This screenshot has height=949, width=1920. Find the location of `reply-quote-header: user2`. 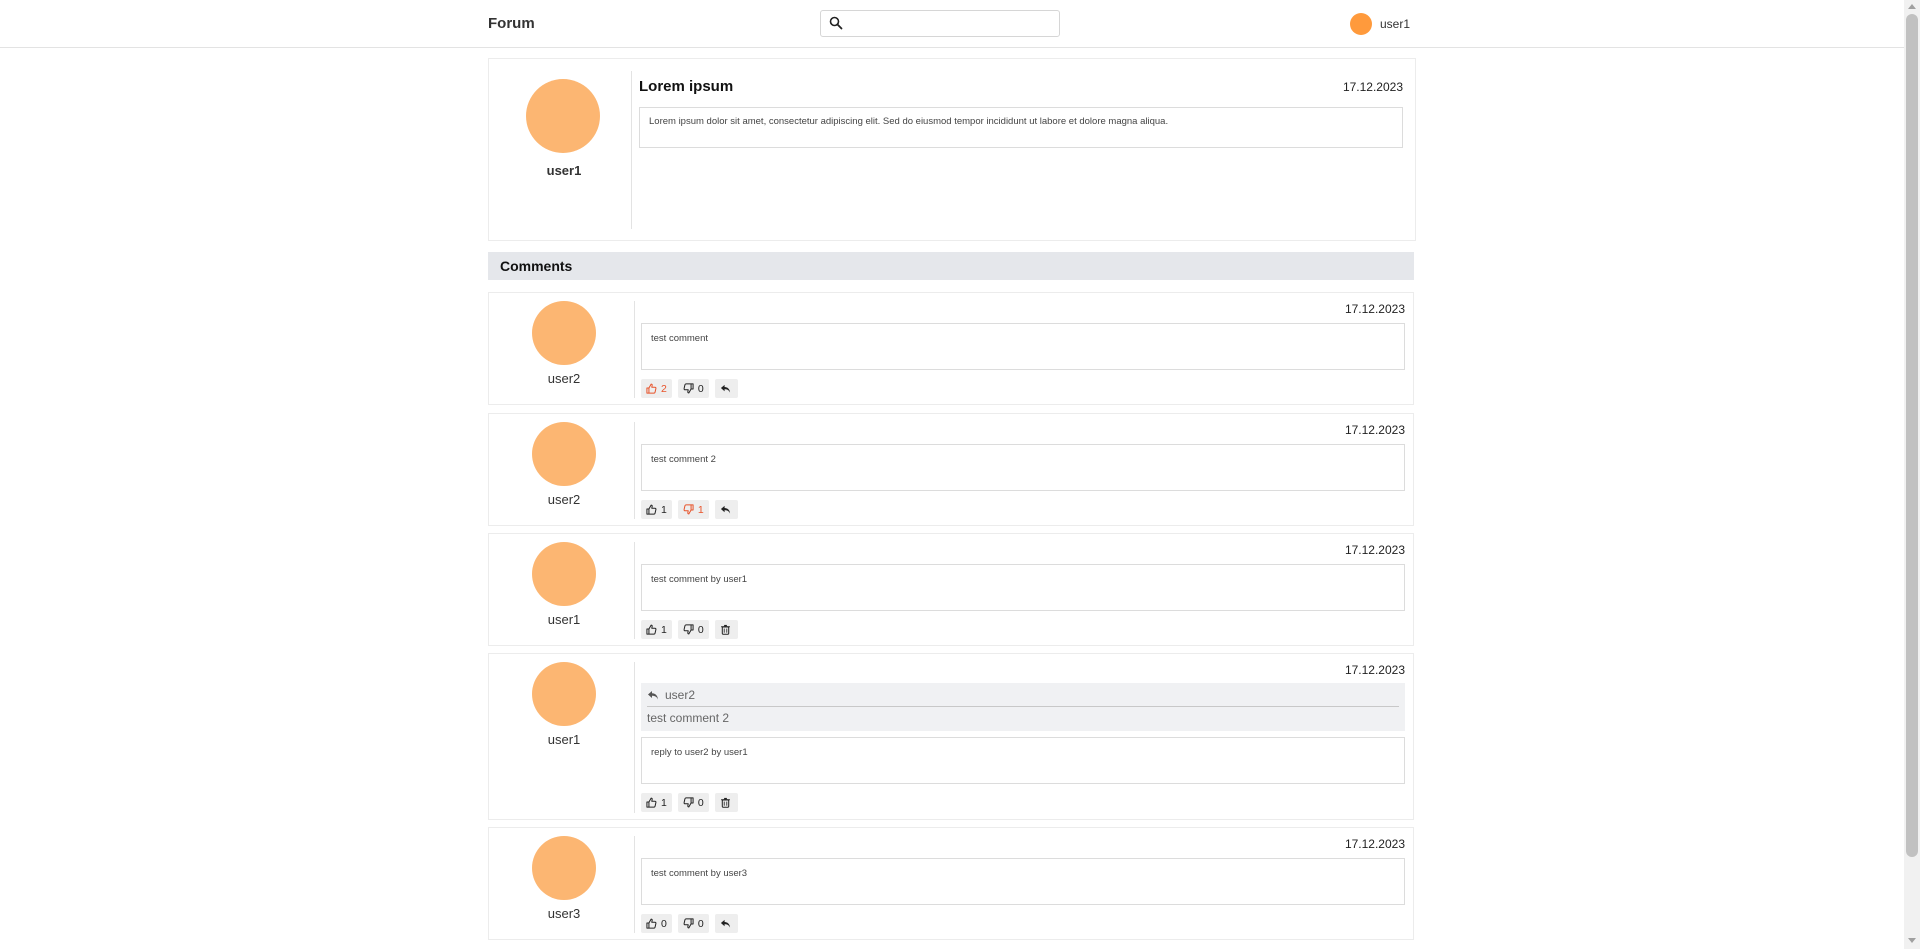

reply-quote-header: user2 is located at coordinates (1023, 695).